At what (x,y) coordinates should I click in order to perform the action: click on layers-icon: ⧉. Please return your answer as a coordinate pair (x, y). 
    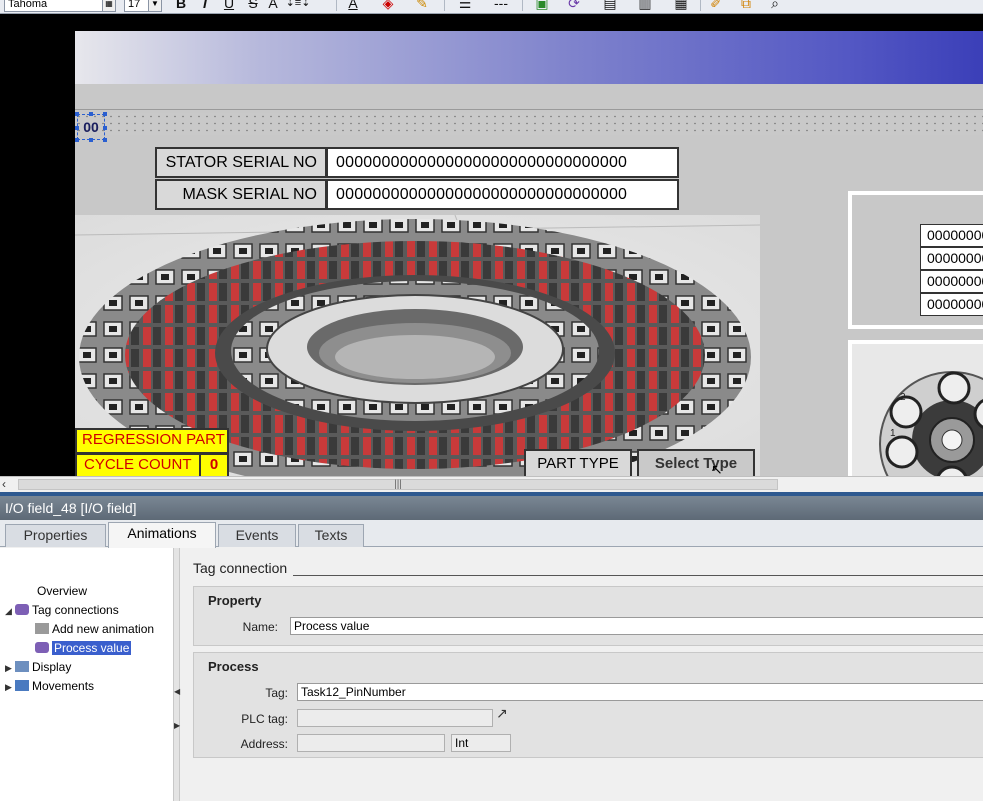
    Looking at the image, I should click on (746, 5).